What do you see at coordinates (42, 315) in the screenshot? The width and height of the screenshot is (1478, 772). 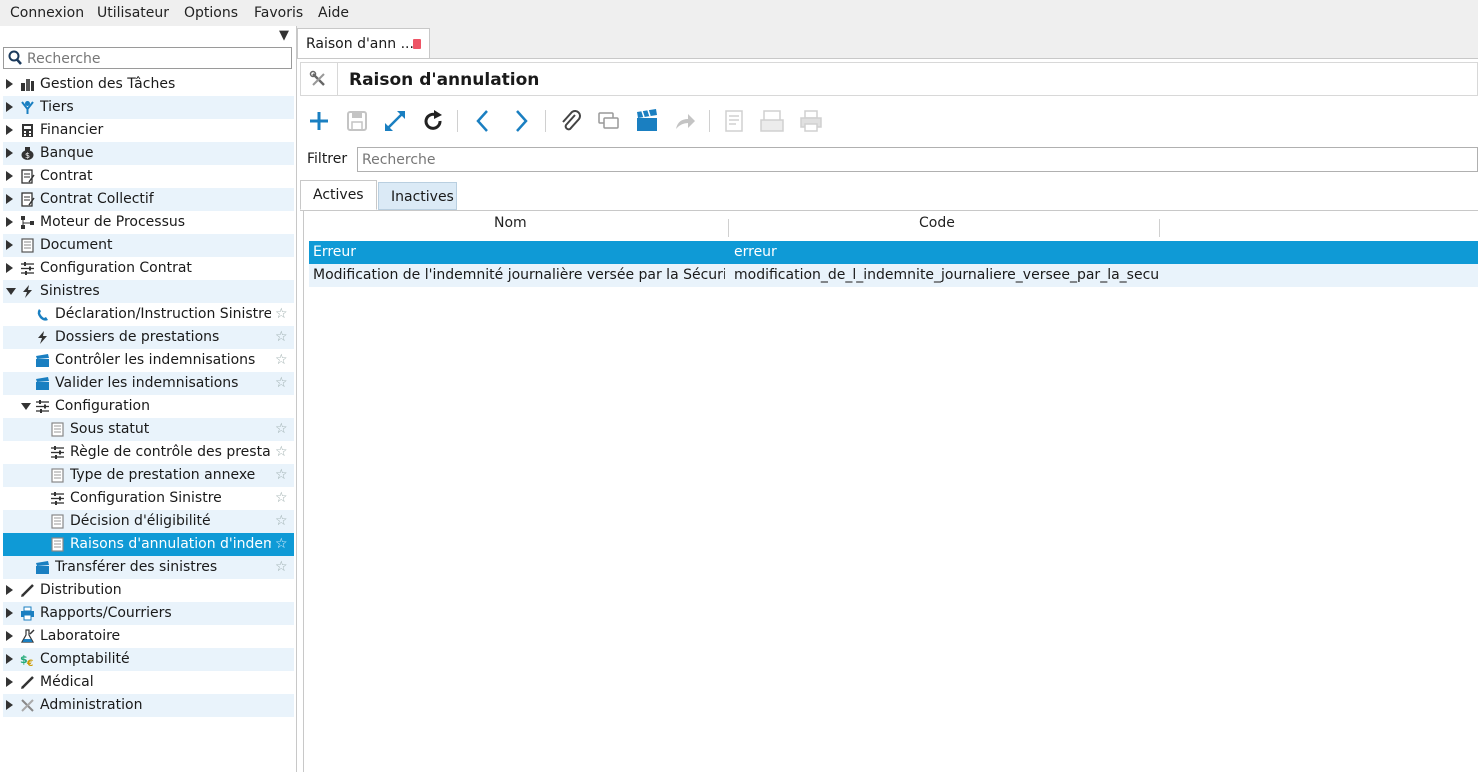 I see `phone-icon` at bounding box center [42, 315].